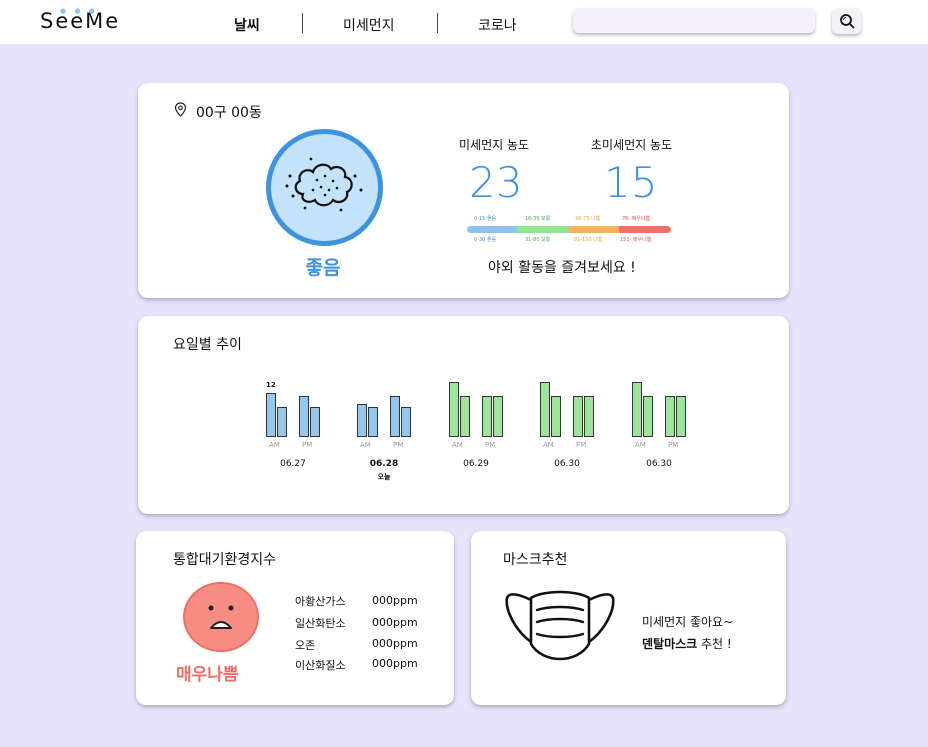  What do you see at coordinates (562, 268) in the screenshot?
I see `activity-message: 야외 활동을 즐겨보세요 !` at bounding box center [562, 268].